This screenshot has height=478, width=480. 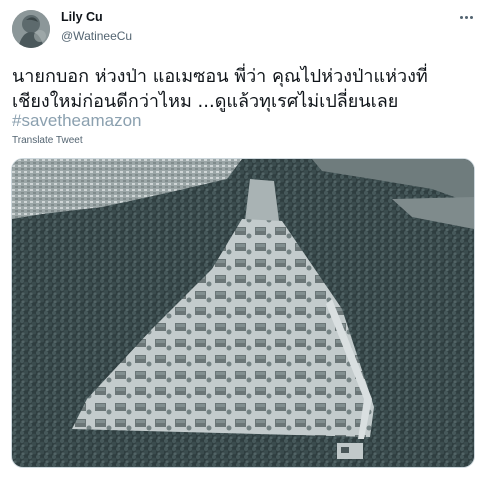 I want to click on author-display-name: Lily Cu, so click(x=82, y=17).